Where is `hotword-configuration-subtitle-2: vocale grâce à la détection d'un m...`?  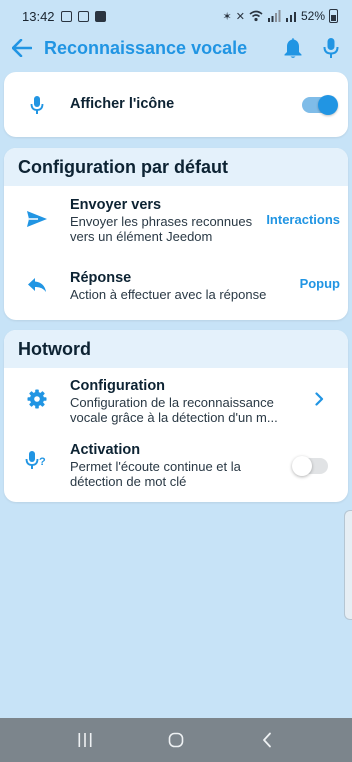
hotword-configuration-subtitle-2: vocale grâce à la détection d'un m... is located at coordinates (174, 417).